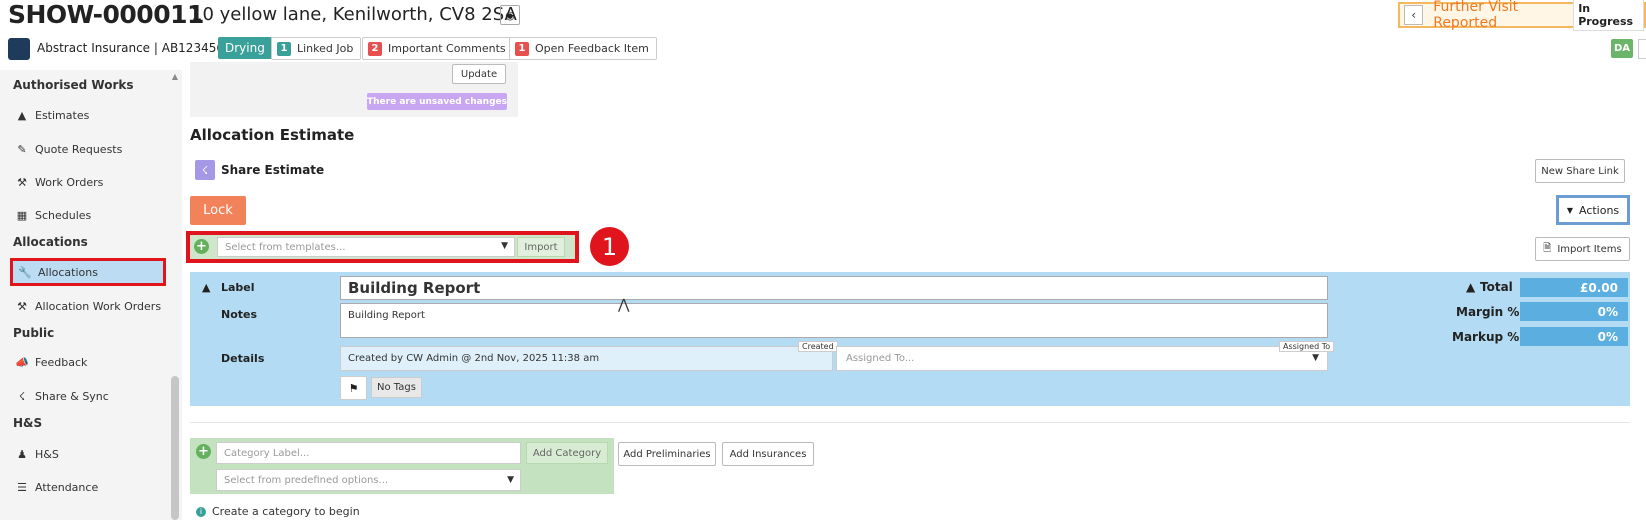 This screenshot has height=520, width=1646. What do you see at coordinates (206, 287) in the screenshot?
I see `collapse-caret-icon: ▲` at bounding box center [206, 287].